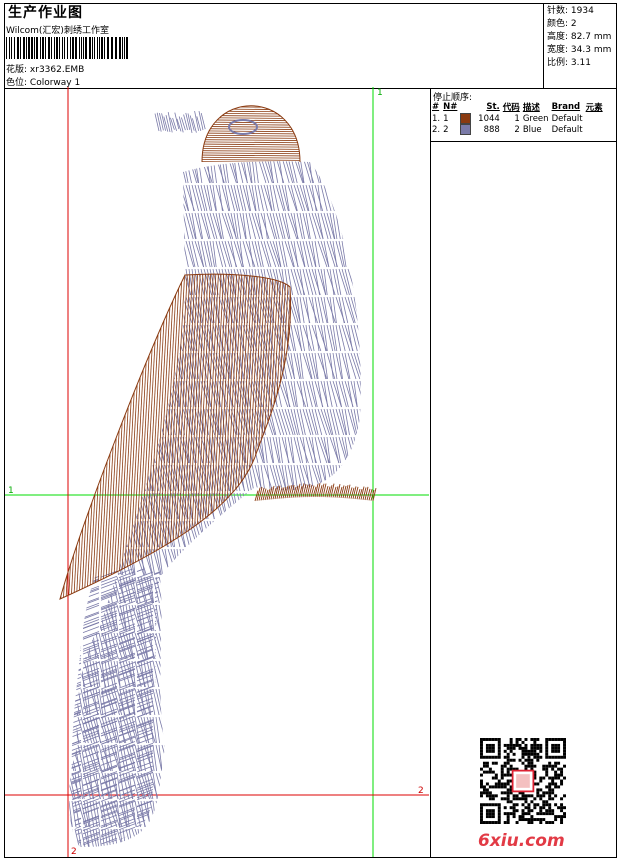 The image size is (620, 860). What do you see at coordinates (580, 63) in the screenshot?
I see `stat-value: 3.11` at bounding box center [580, 63].